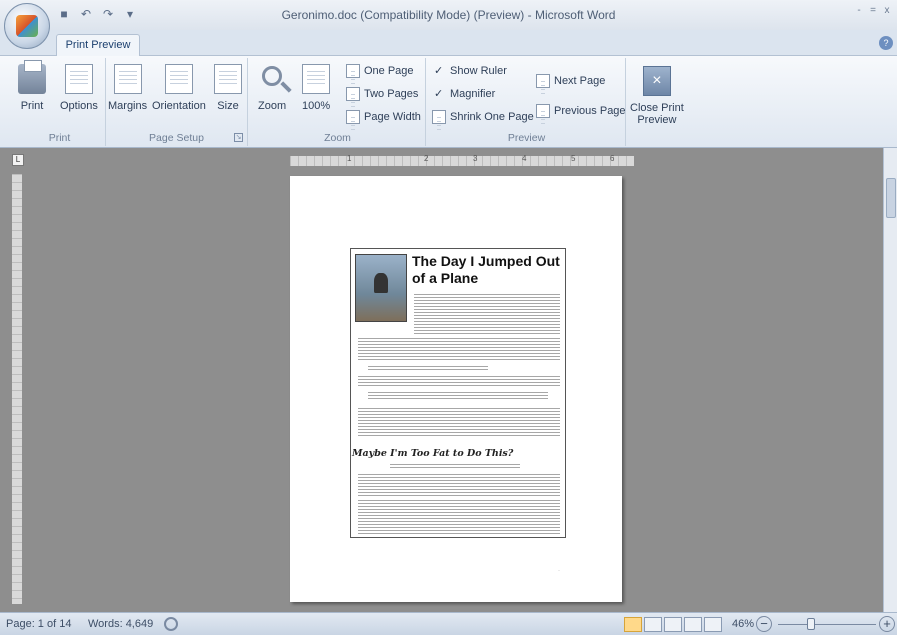 The image size is (897, 635). Describe the element at coordinates (128, 106) in the screenshot. I see `margins-button-label: Margins` at that location.